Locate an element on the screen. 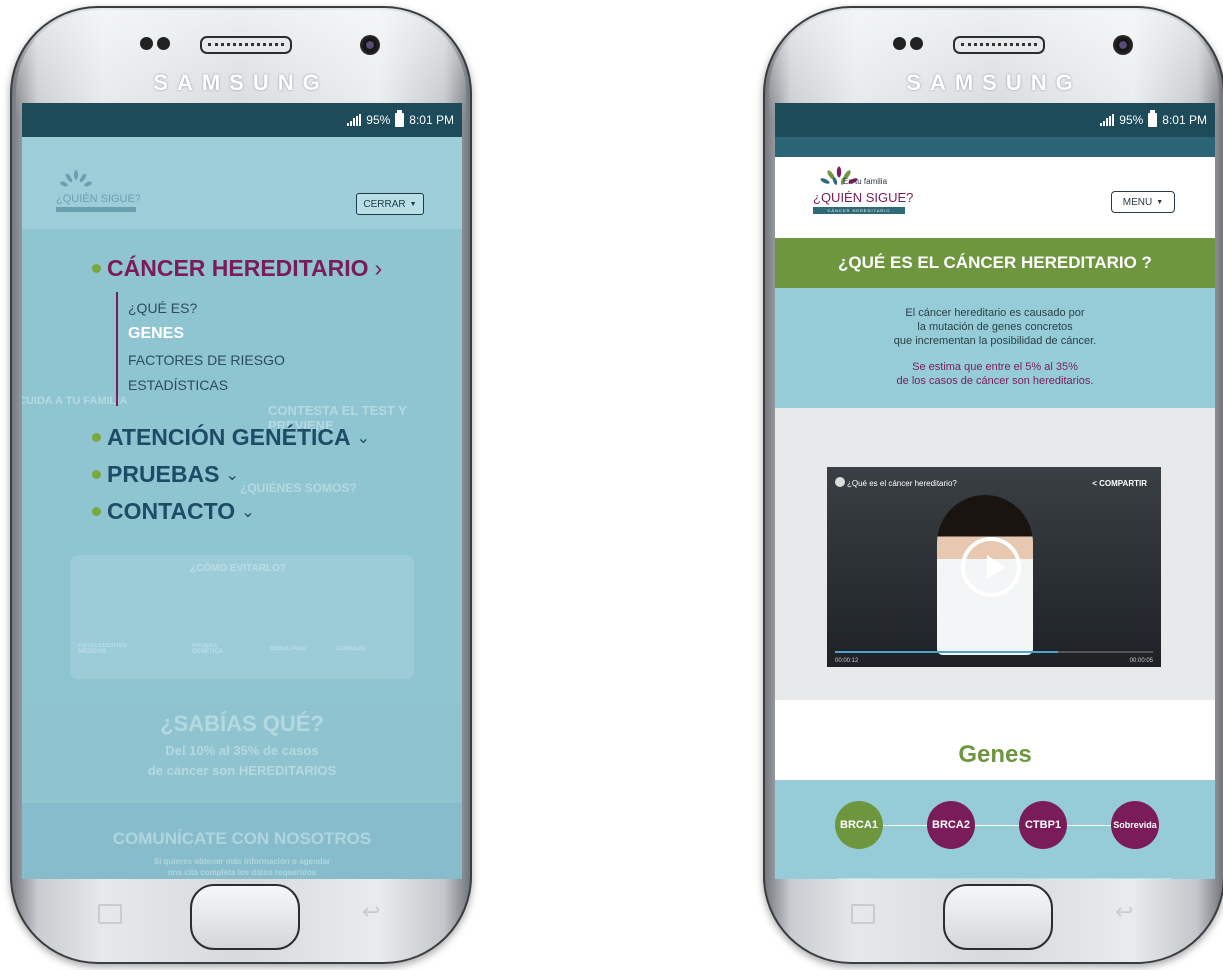 The height and width of the screenshot is (970, 1223). menu-item-label: CÁNCER HEREDITARIO is located at coordinates (238, 268).